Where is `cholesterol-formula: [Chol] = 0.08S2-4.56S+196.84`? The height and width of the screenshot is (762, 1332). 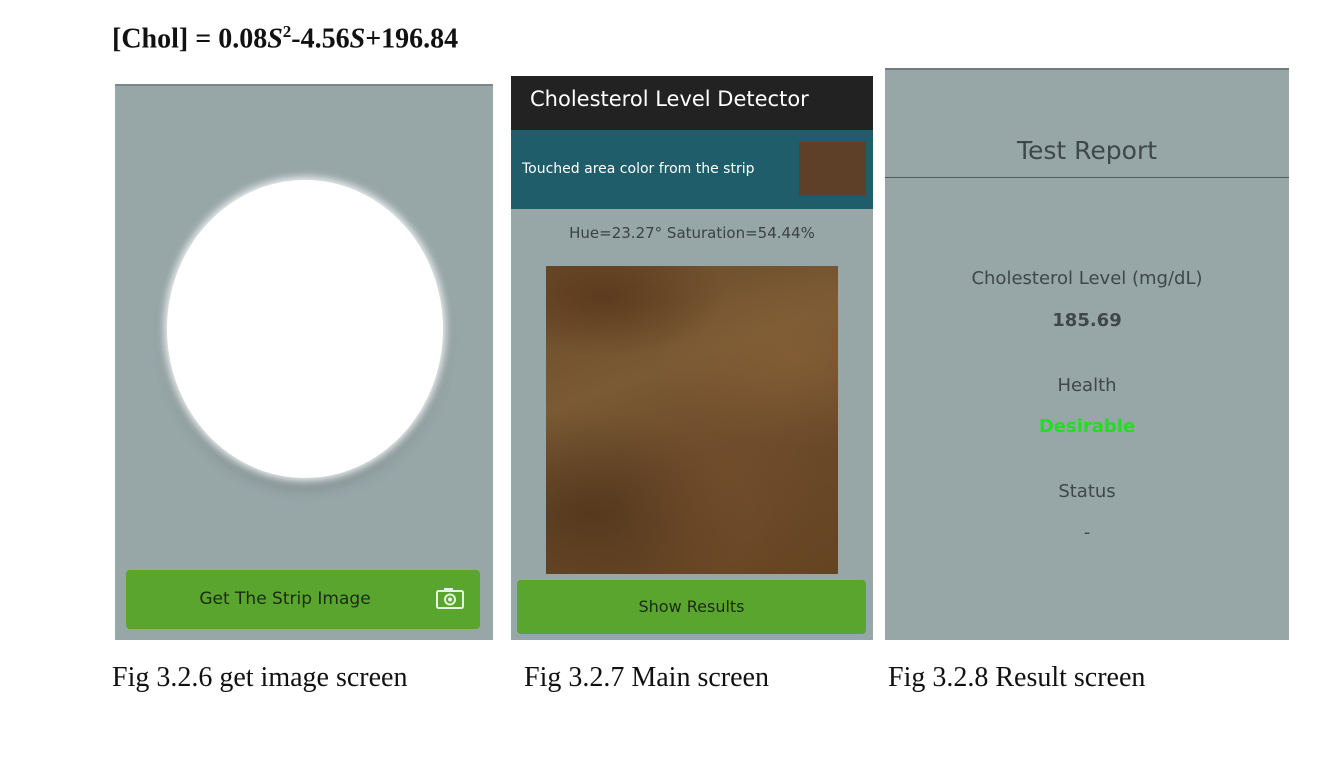 cholesterol-formula: [Chol] = 0.08S2-4.56S+196.84 is located at coordinates (285, 35).